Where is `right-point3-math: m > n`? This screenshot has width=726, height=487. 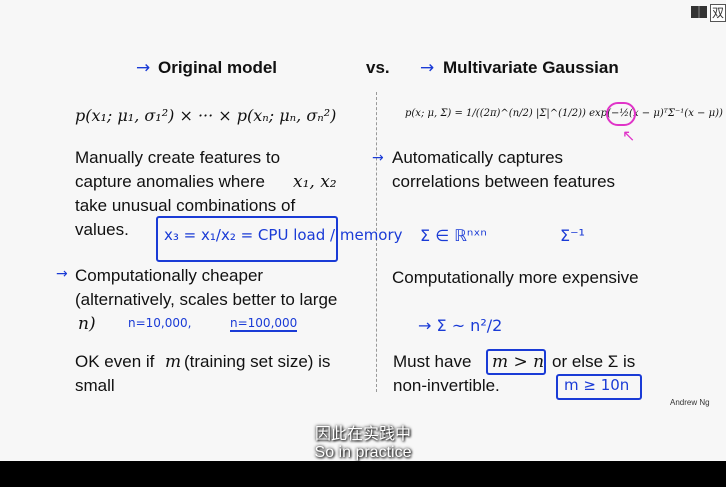 right-point3-math: m > n is located at coordinates (518, 362).